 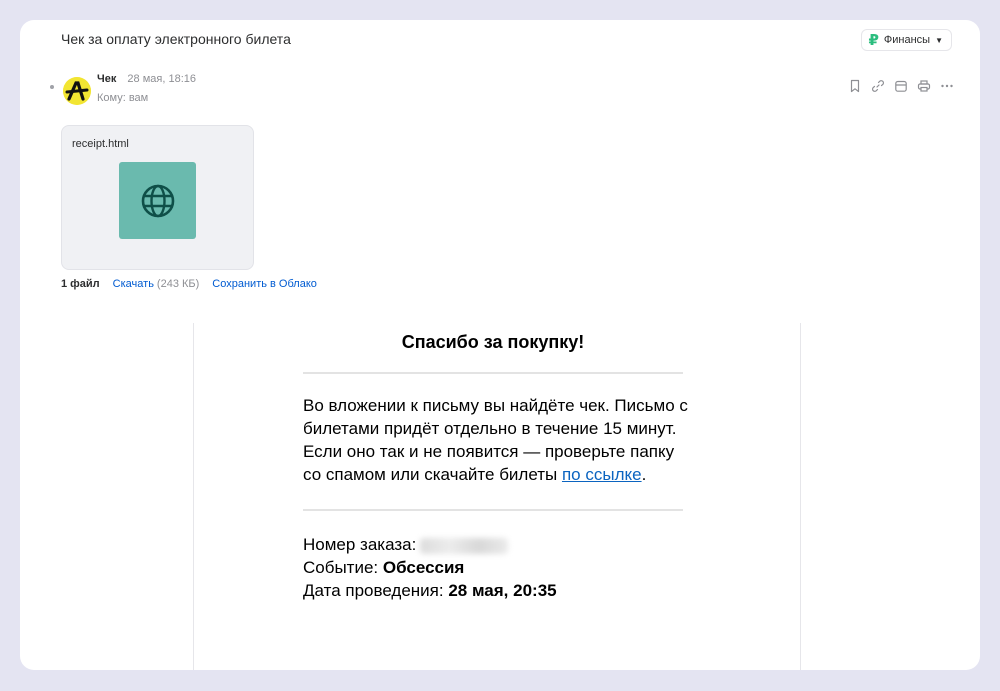 What do you see at coordinates (360, 544) in the screenshot?
I see `order-number-label: Номер заказа:` at bounding box center [360, 544].